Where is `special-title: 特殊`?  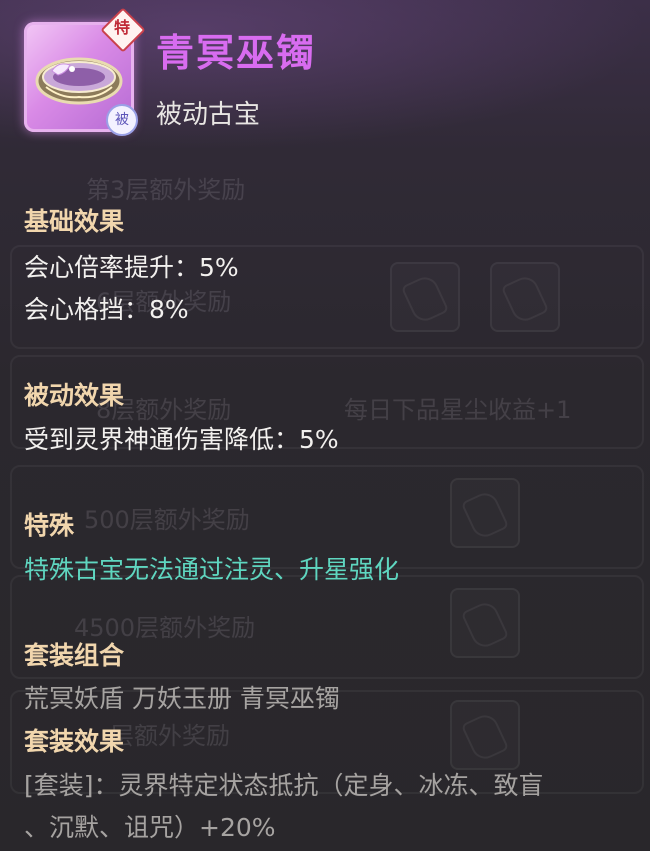
special-title: 特殊 is located at coordinates (49, 525).